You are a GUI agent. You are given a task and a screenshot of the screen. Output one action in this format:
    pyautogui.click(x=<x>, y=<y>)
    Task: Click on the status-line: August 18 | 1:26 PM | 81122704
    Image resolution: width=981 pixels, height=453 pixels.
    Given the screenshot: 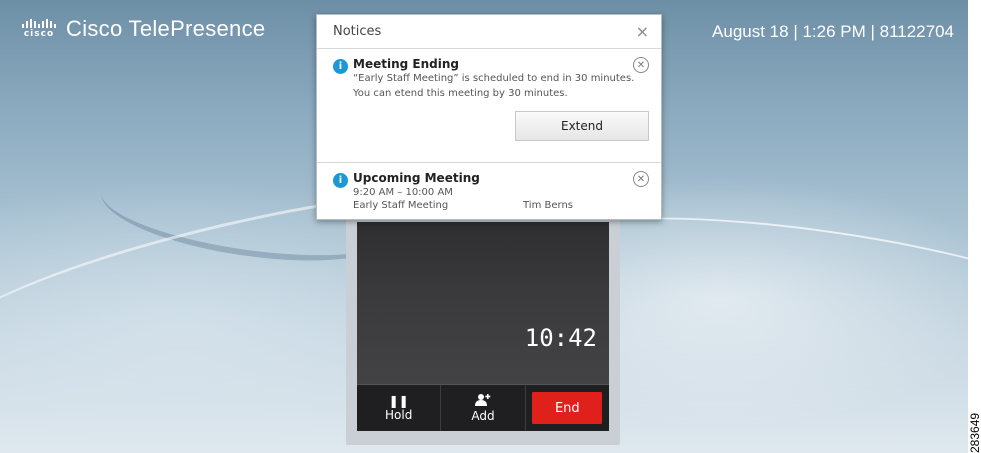 What is the action you would take?
    pyautogui.click(x=833, y=31)
    